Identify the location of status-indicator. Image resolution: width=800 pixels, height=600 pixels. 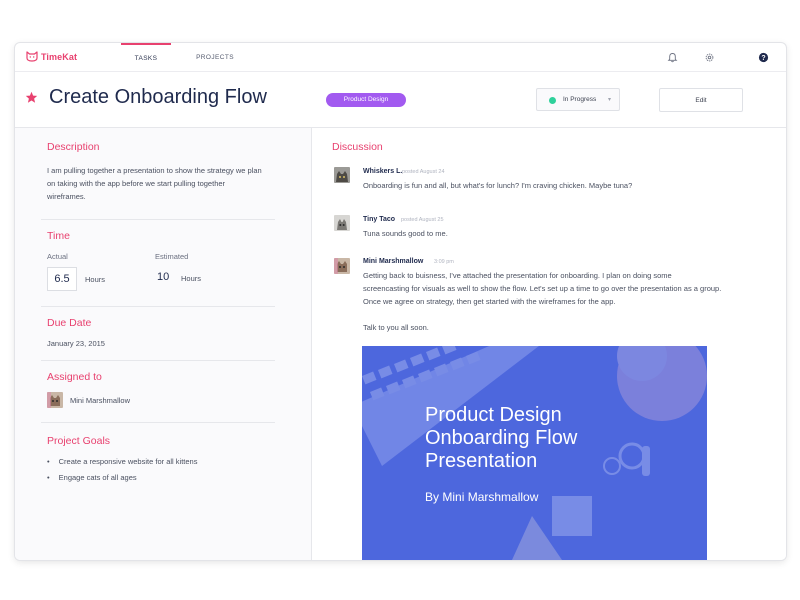
(552, 100).